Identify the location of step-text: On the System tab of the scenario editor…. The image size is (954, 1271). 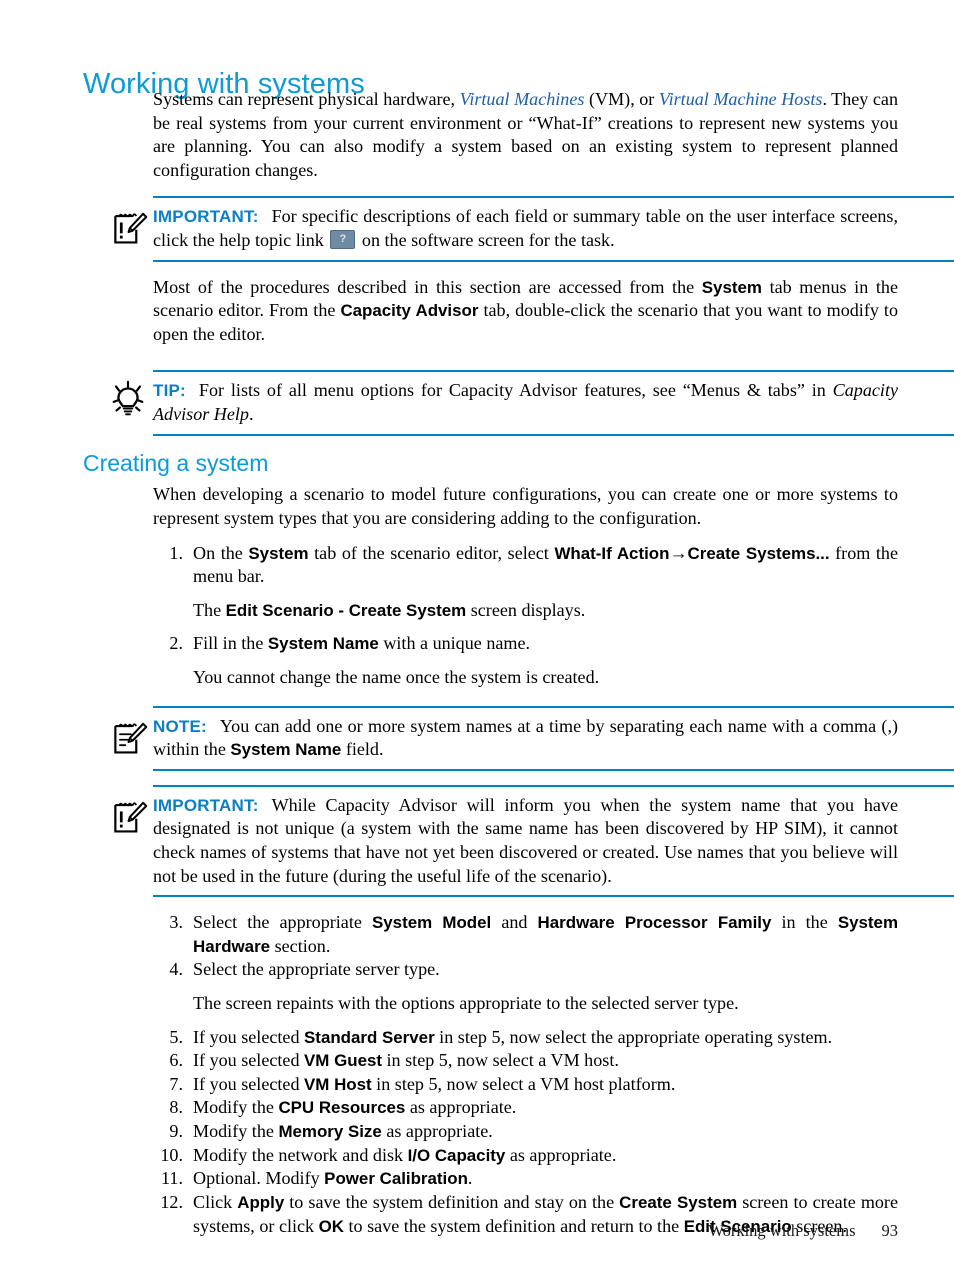
(545, 565).